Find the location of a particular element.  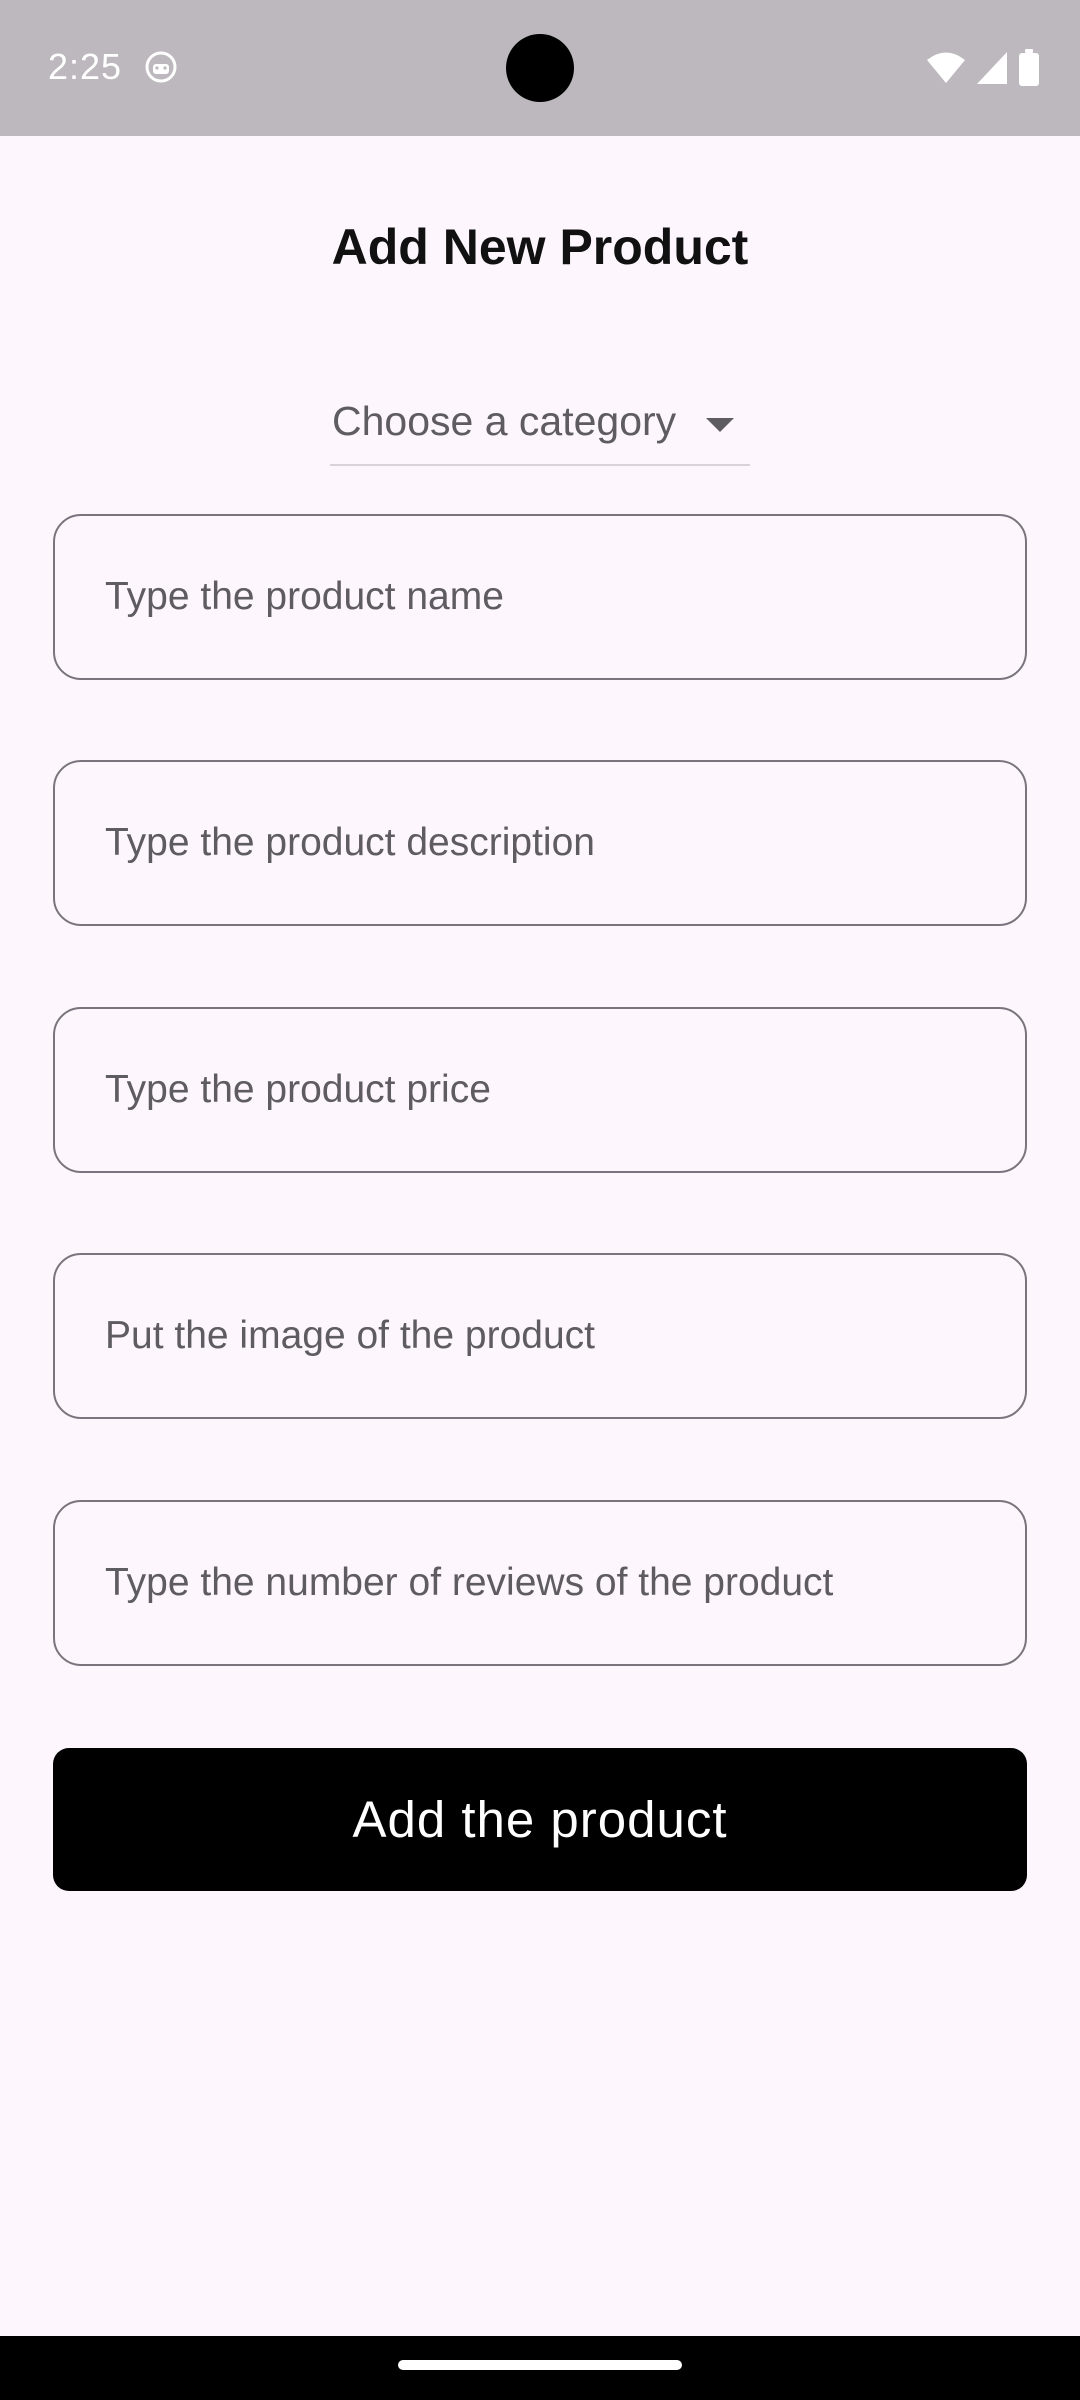

add-product-button: Add the product is located at coordinates (540, 1819).